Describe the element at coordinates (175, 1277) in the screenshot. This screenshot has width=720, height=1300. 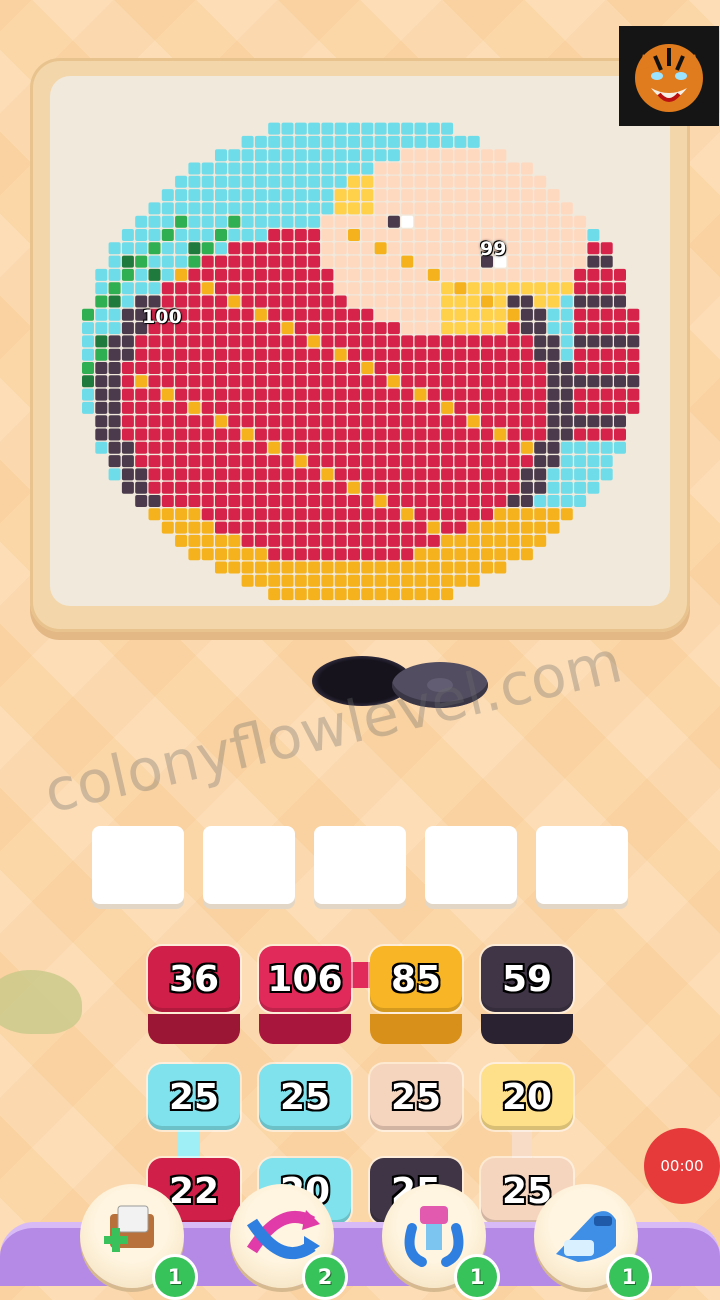
I see `booster-count-badge: 1` at that location.